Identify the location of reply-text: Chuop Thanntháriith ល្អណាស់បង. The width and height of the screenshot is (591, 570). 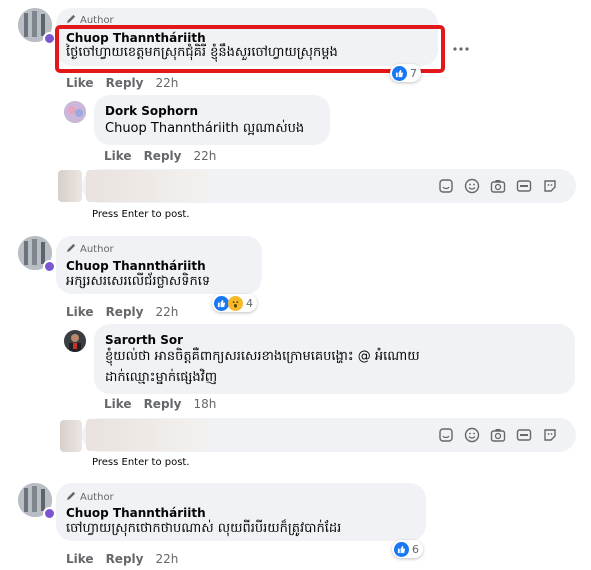
(205, 128).